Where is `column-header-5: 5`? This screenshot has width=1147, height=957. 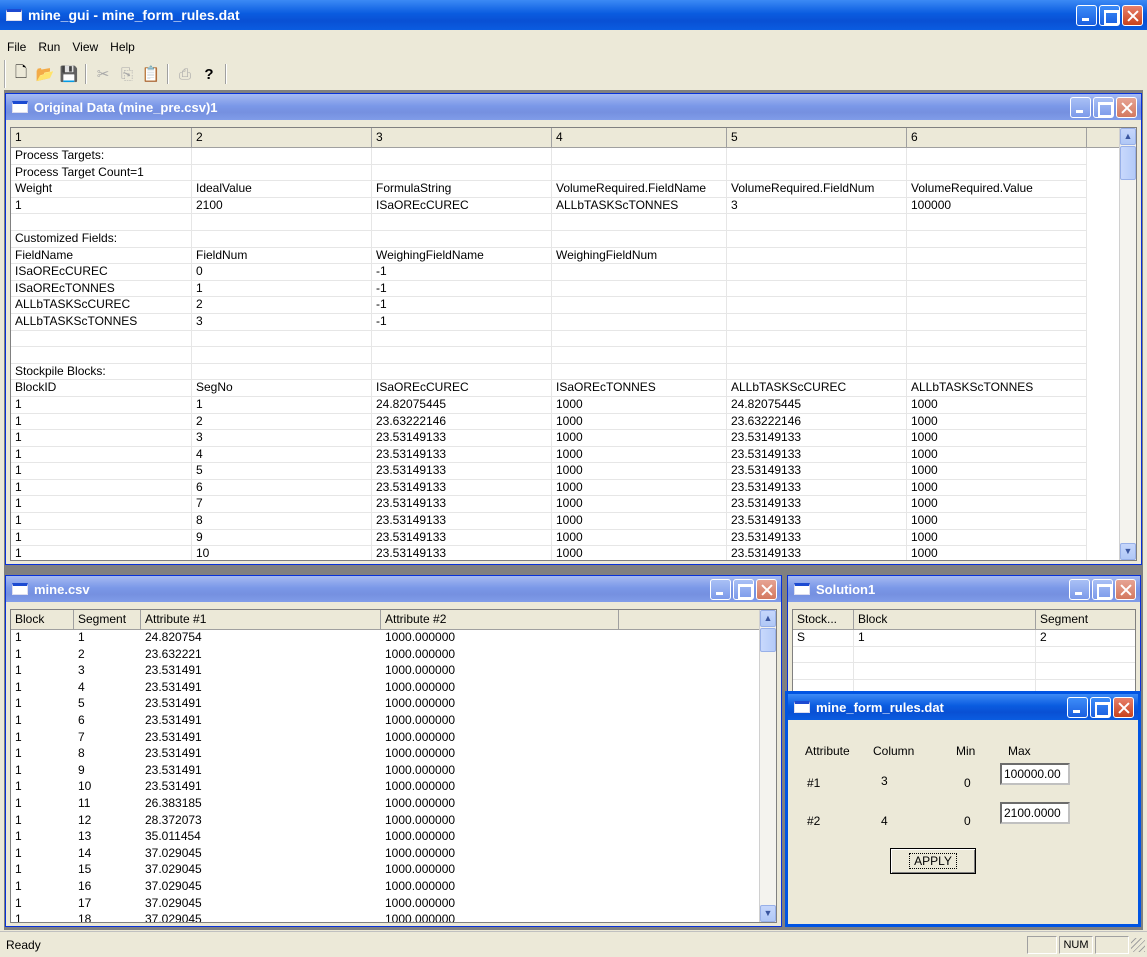 column-header-5: 5 is located at coordinates (817, 137).